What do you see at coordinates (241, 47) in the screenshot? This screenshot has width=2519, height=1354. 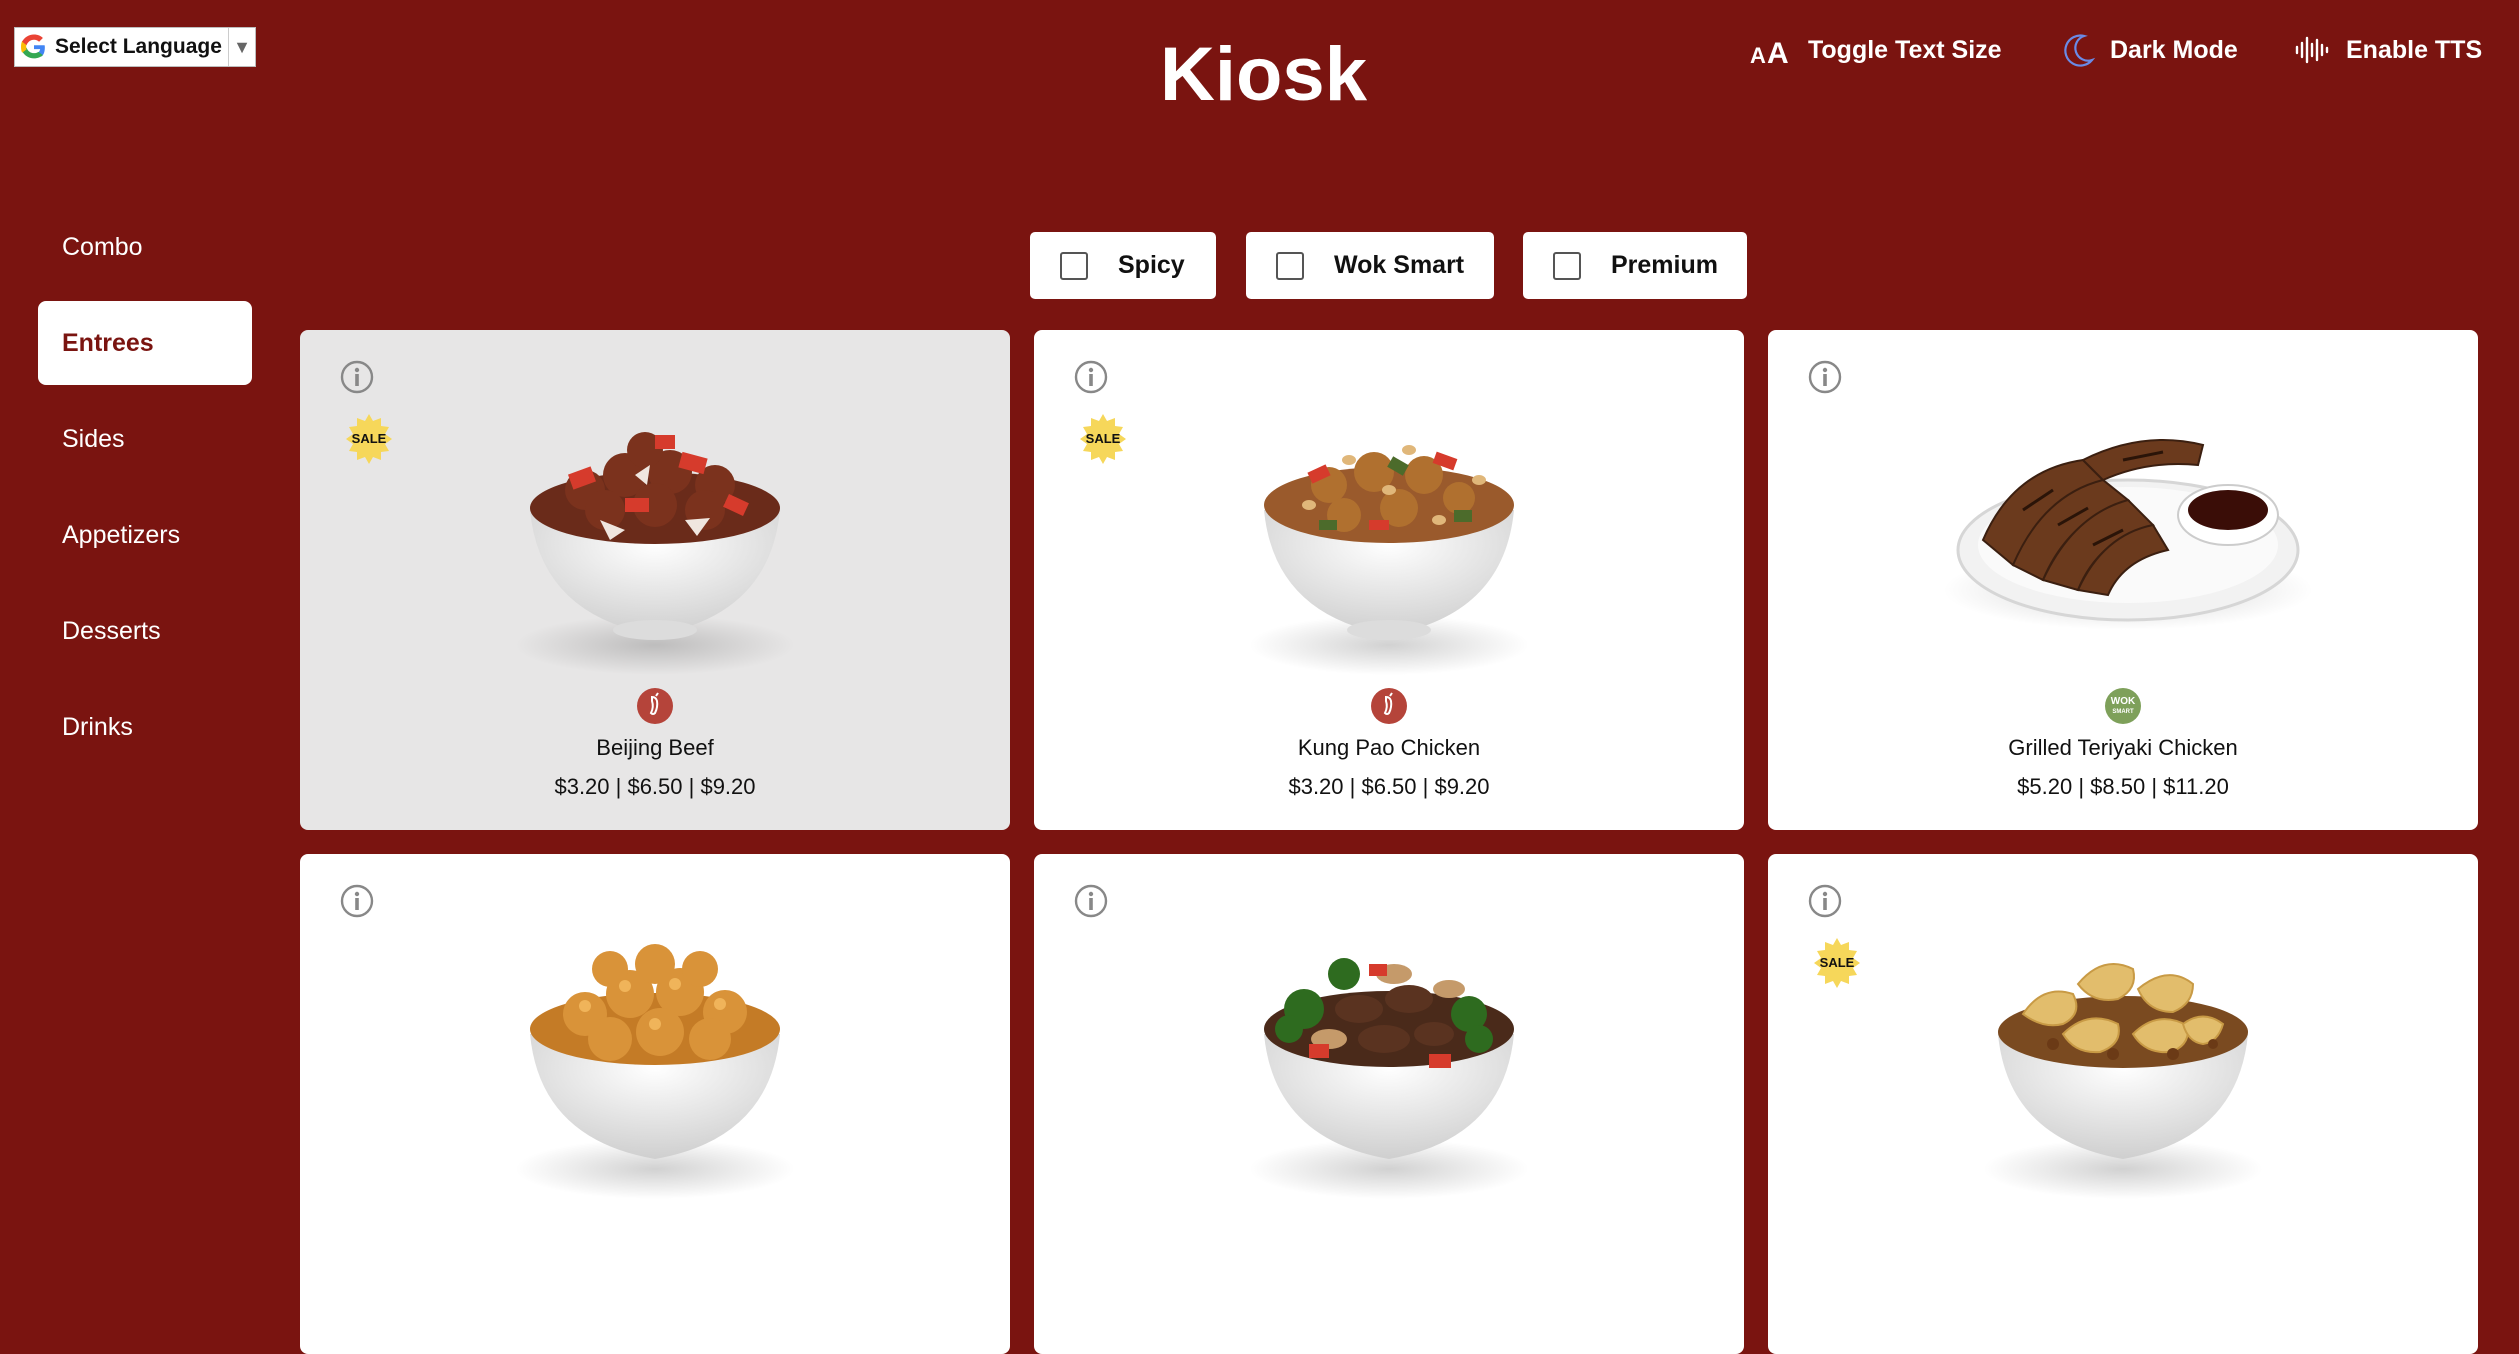 I see `dropdown-arrow-icon: ▼` at bounding box center [241, 47].